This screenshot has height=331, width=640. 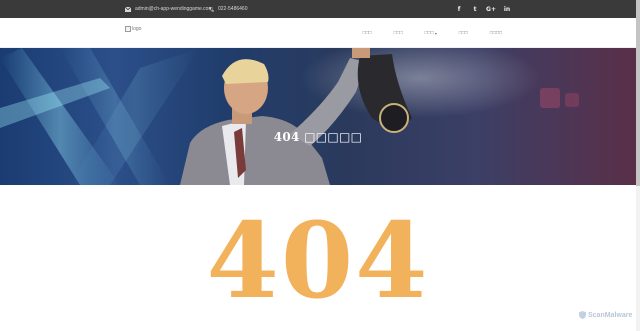 I want to click on page-title: 404 □□□□□, so click(x=318, y=137).